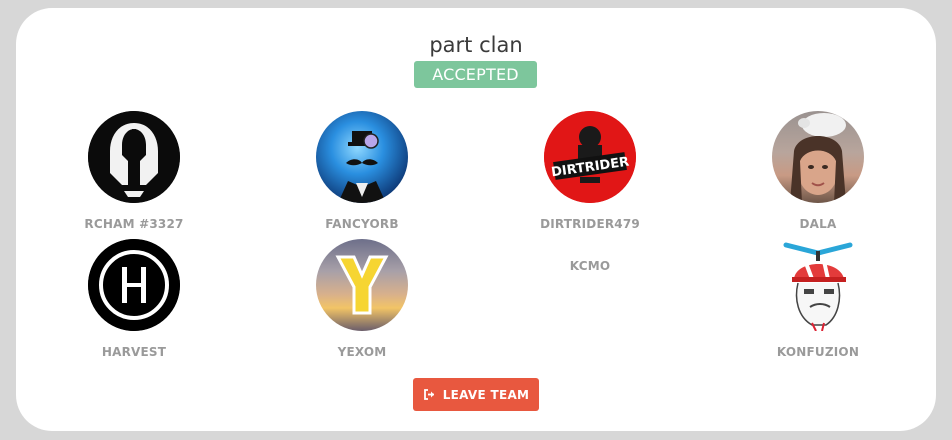 Image resolution: width=952 pixels, height=440 pixels. I want to click on team-name: part clan, so click(476, 45).